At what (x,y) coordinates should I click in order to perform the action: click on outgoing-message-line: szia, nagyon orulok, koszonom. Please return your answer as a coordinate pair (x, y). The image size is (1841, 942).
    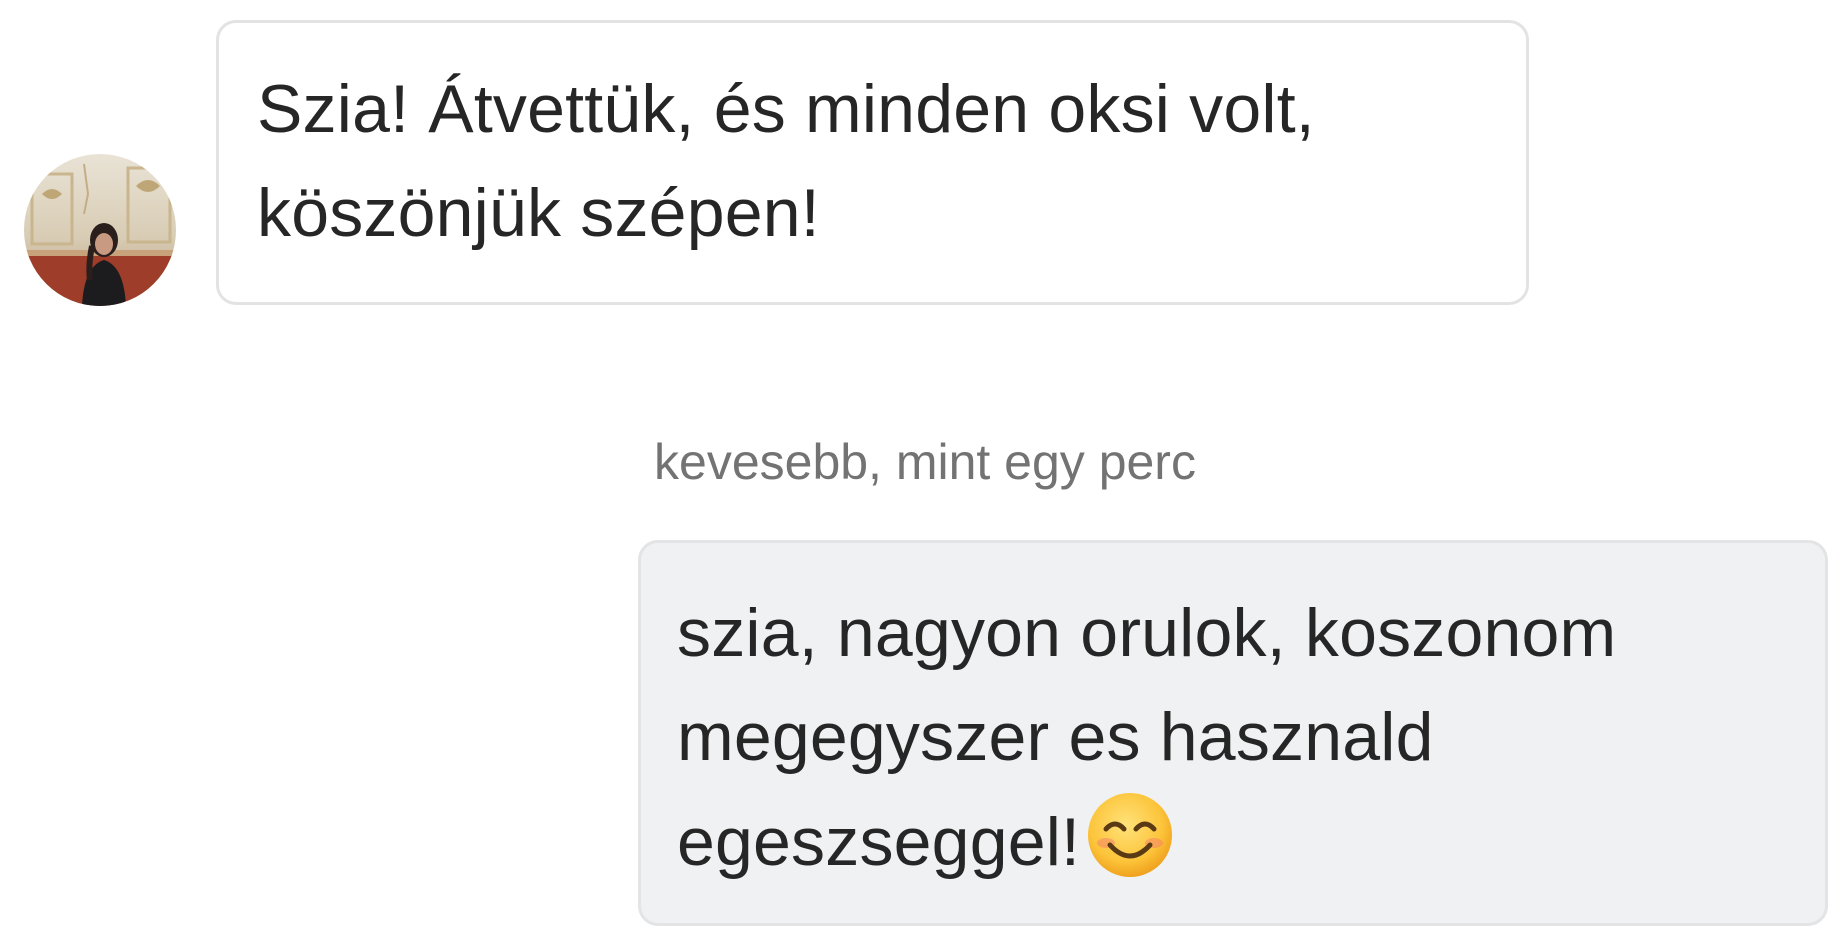
    Looking at the image, I should click on (1147, 633).